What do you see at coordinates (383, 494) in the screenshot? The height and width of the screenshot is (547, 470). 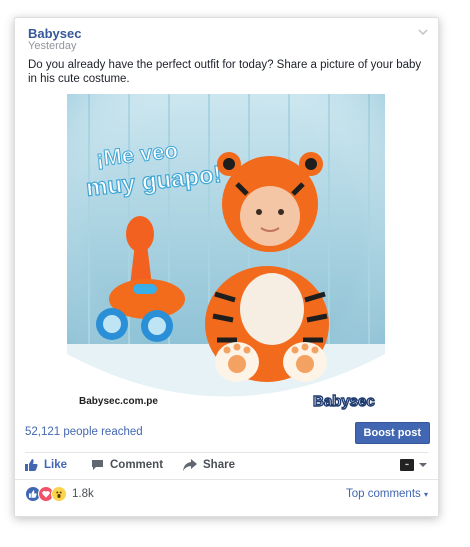 I see `top-comments-label: Top comments` at bounding box center [383, 494].